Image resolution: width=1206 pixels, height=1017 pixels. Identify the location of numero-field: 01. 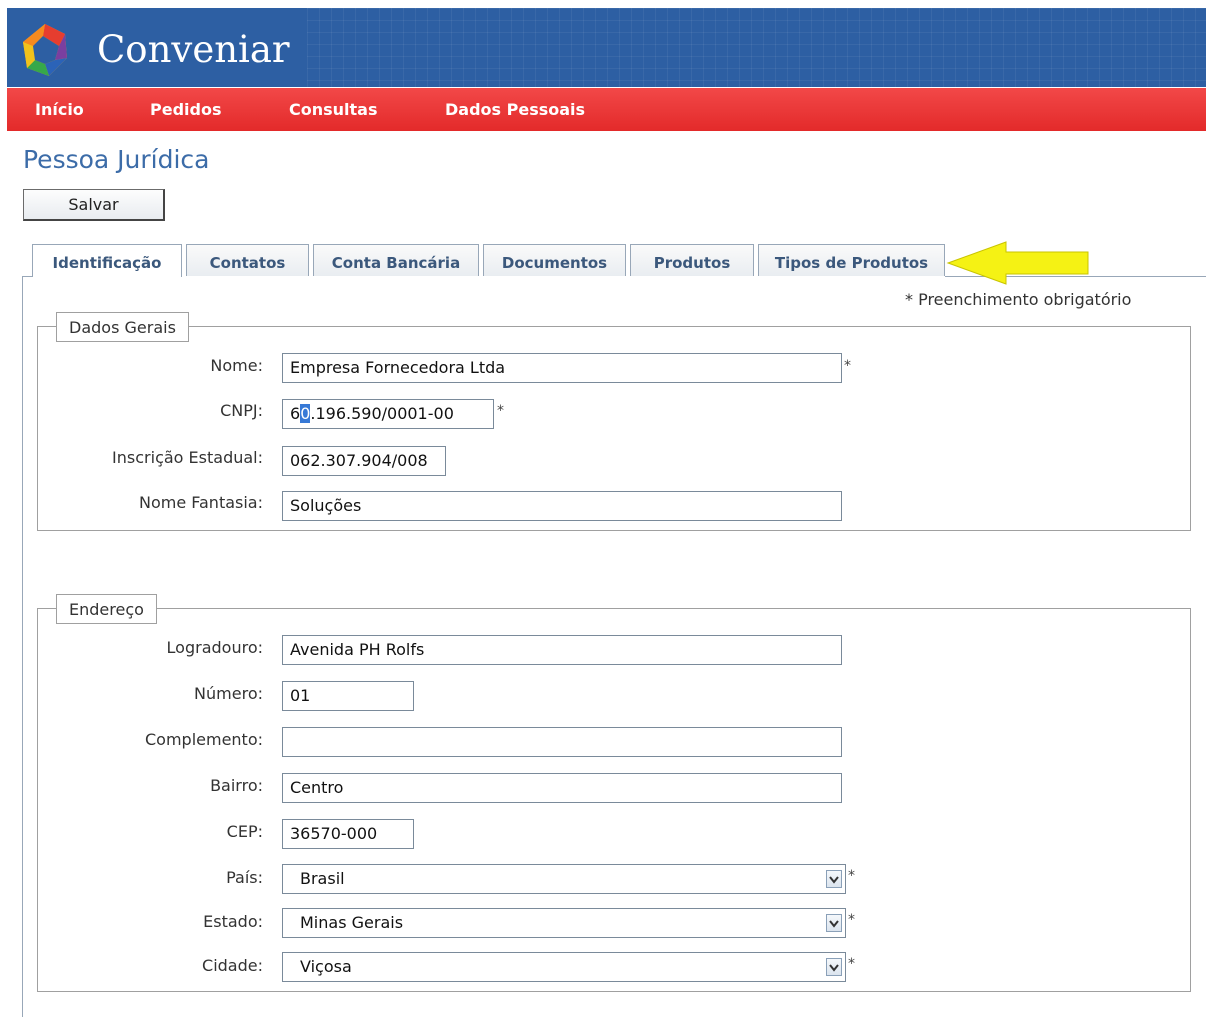
(348, 696).